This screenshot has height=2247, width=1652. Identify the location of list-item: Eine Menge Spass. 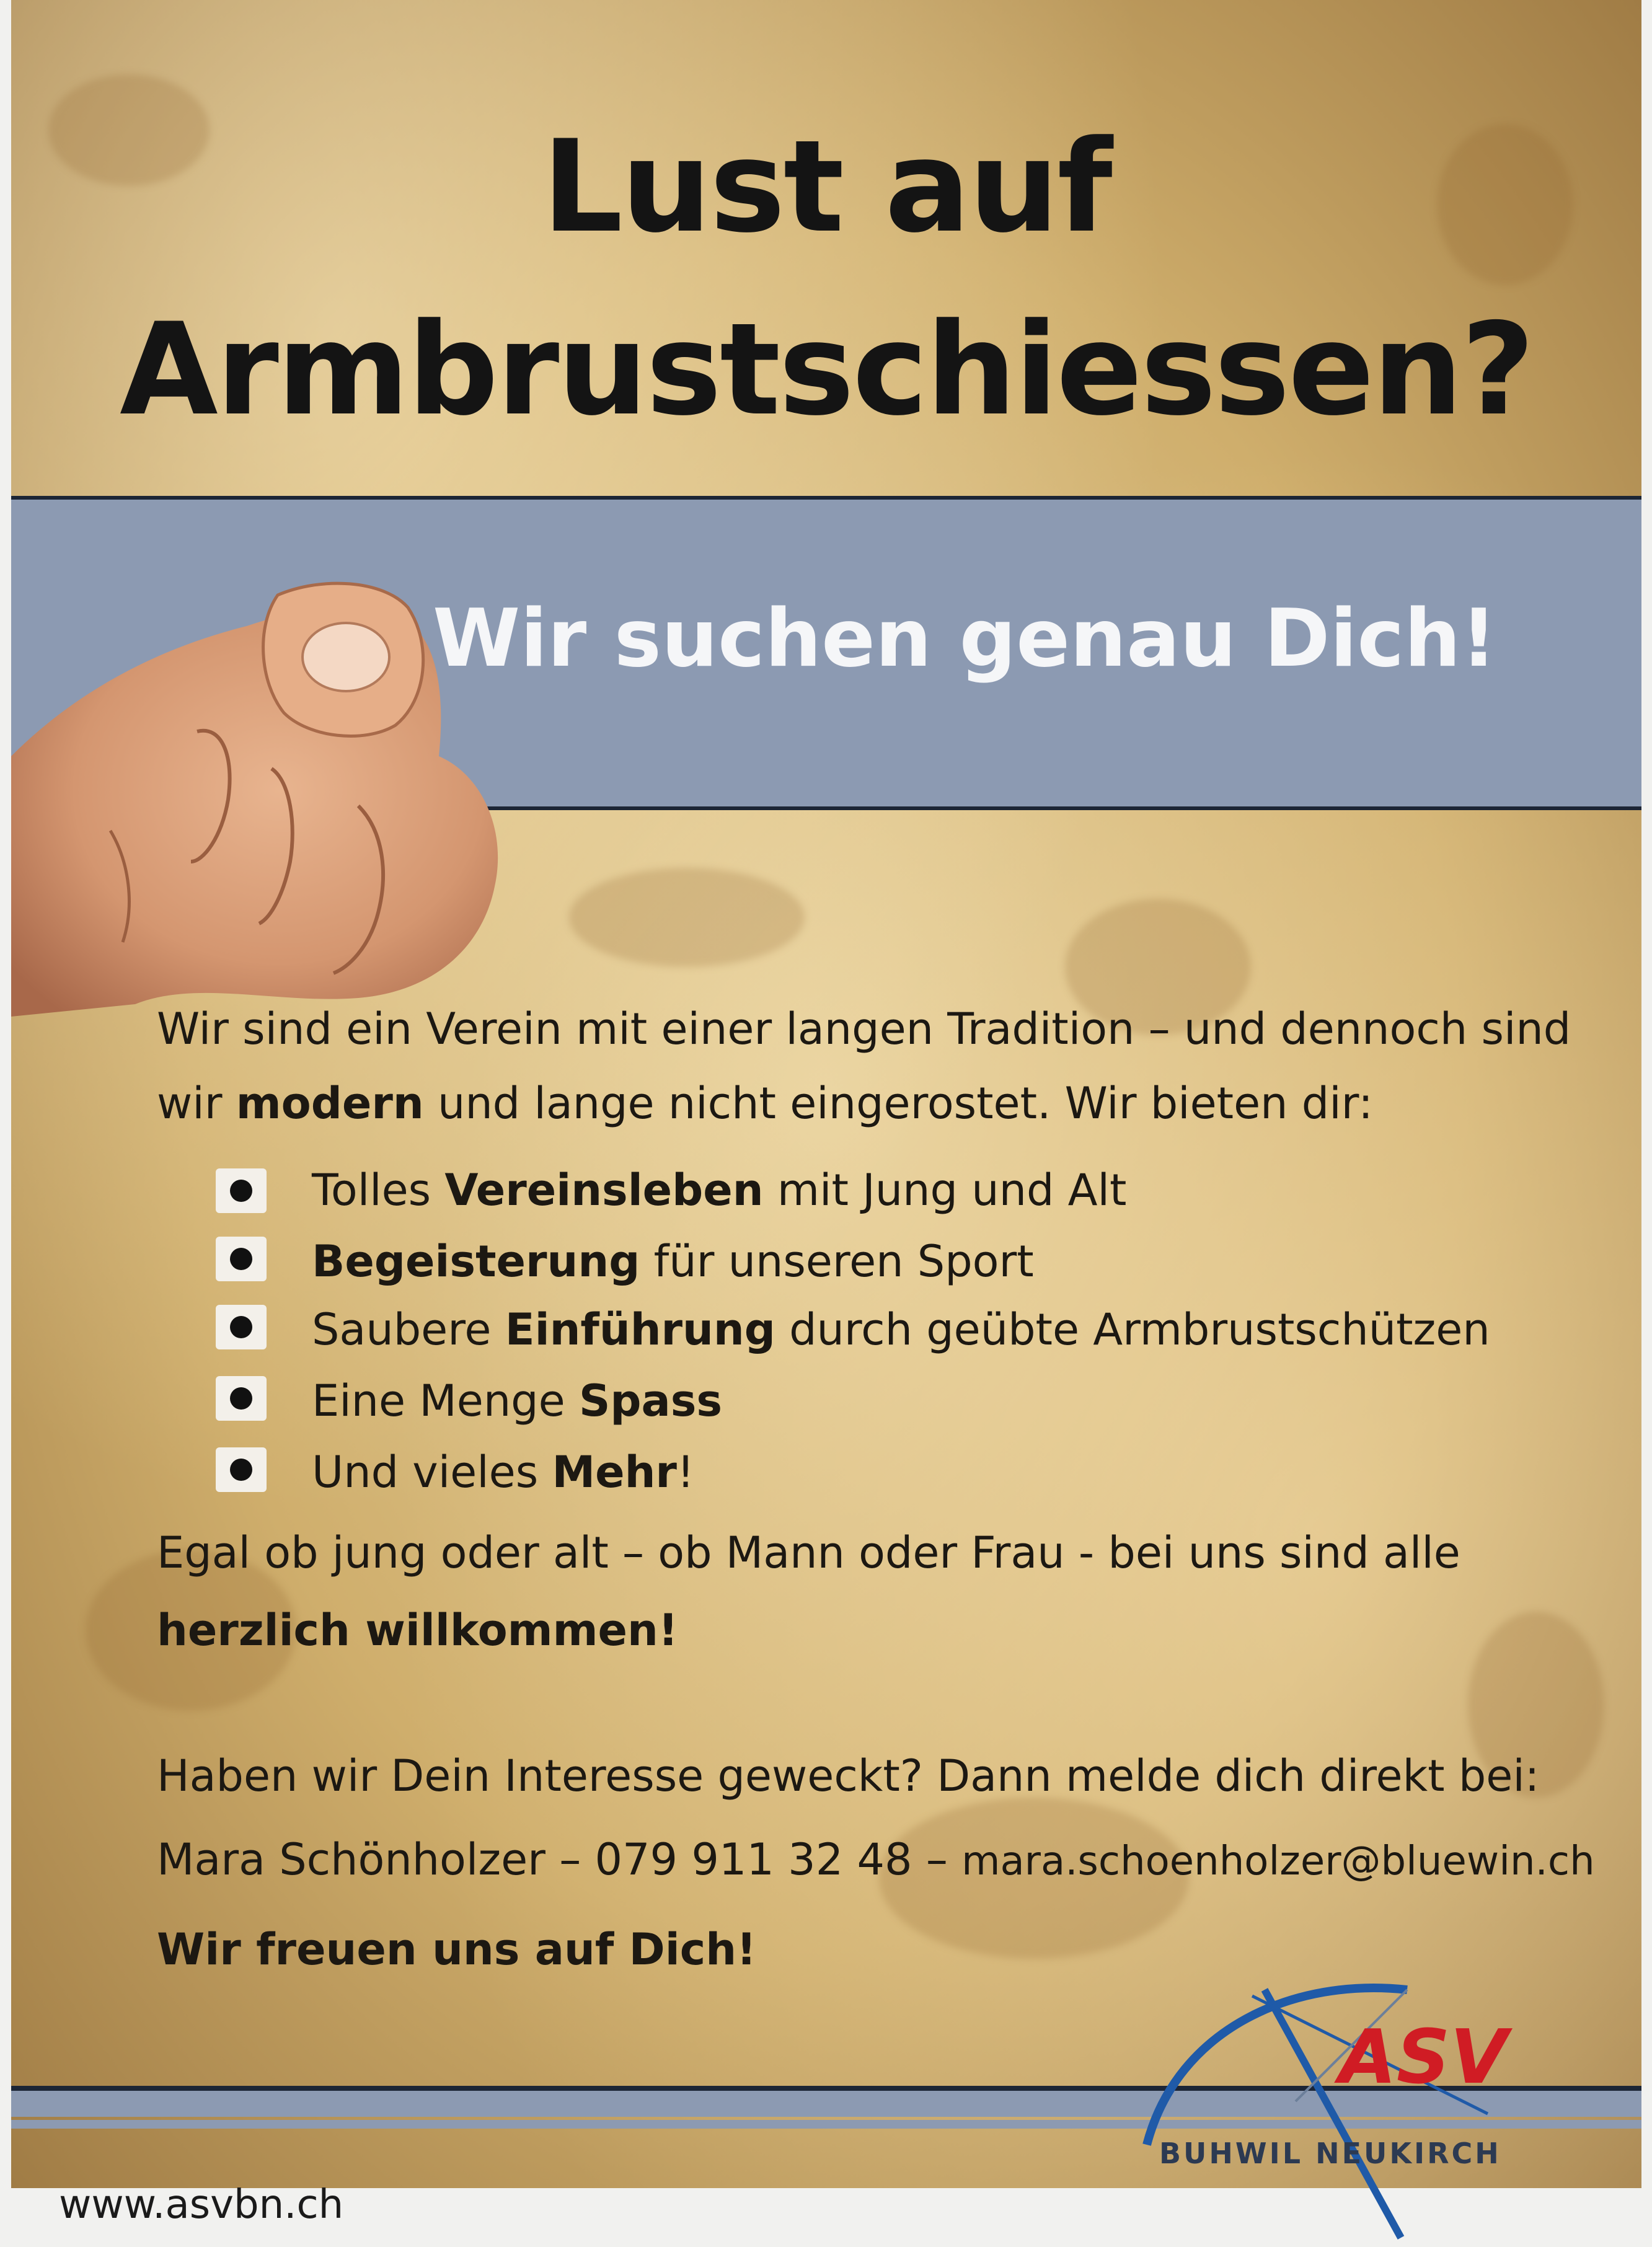
(517, 1401).